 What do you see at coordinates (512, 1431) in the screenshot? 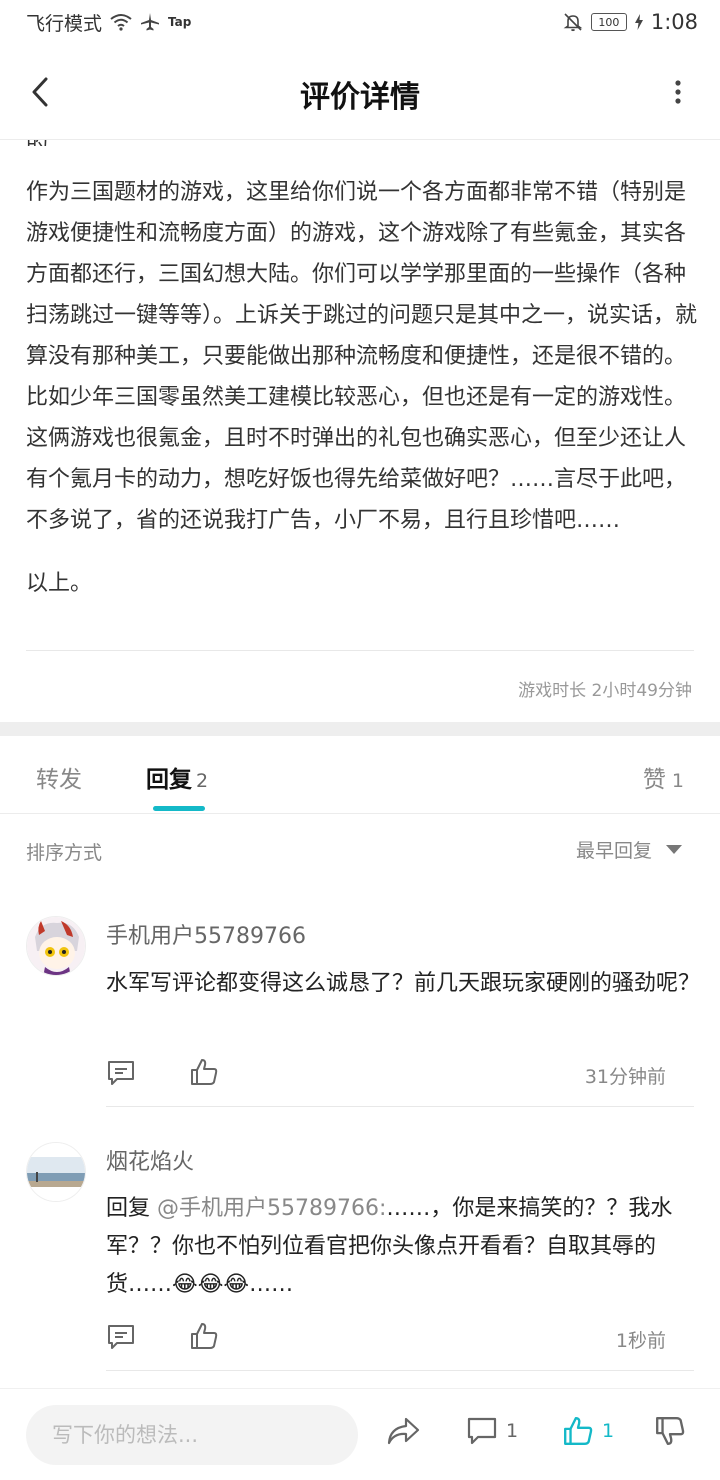
I see `comment-count: 1` at bounding box center [512, 1431].